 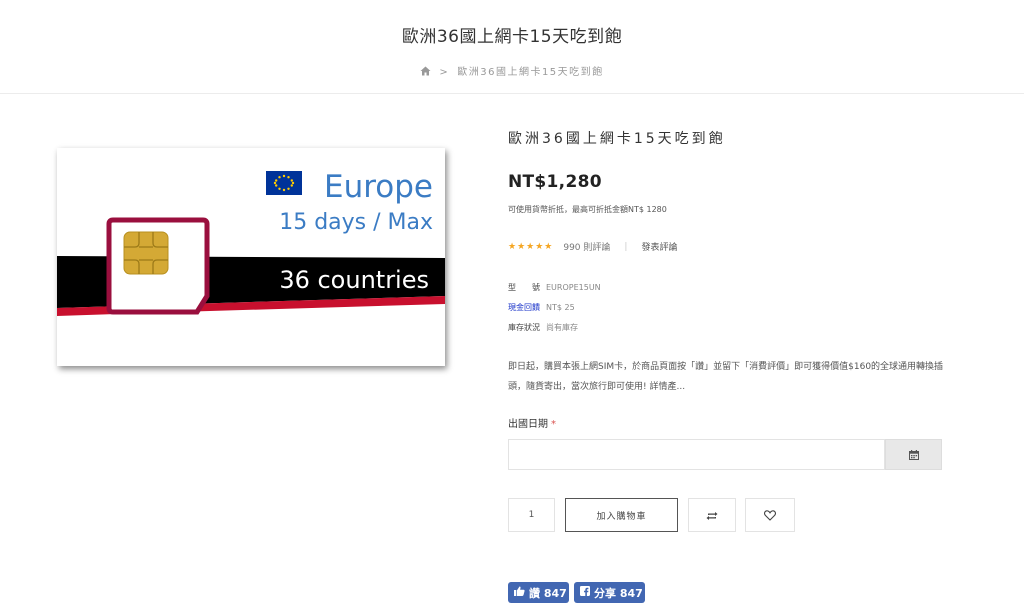 I want to click on product-image: Europe 15 days / Max 36 countries, so click(x=251, y=257).